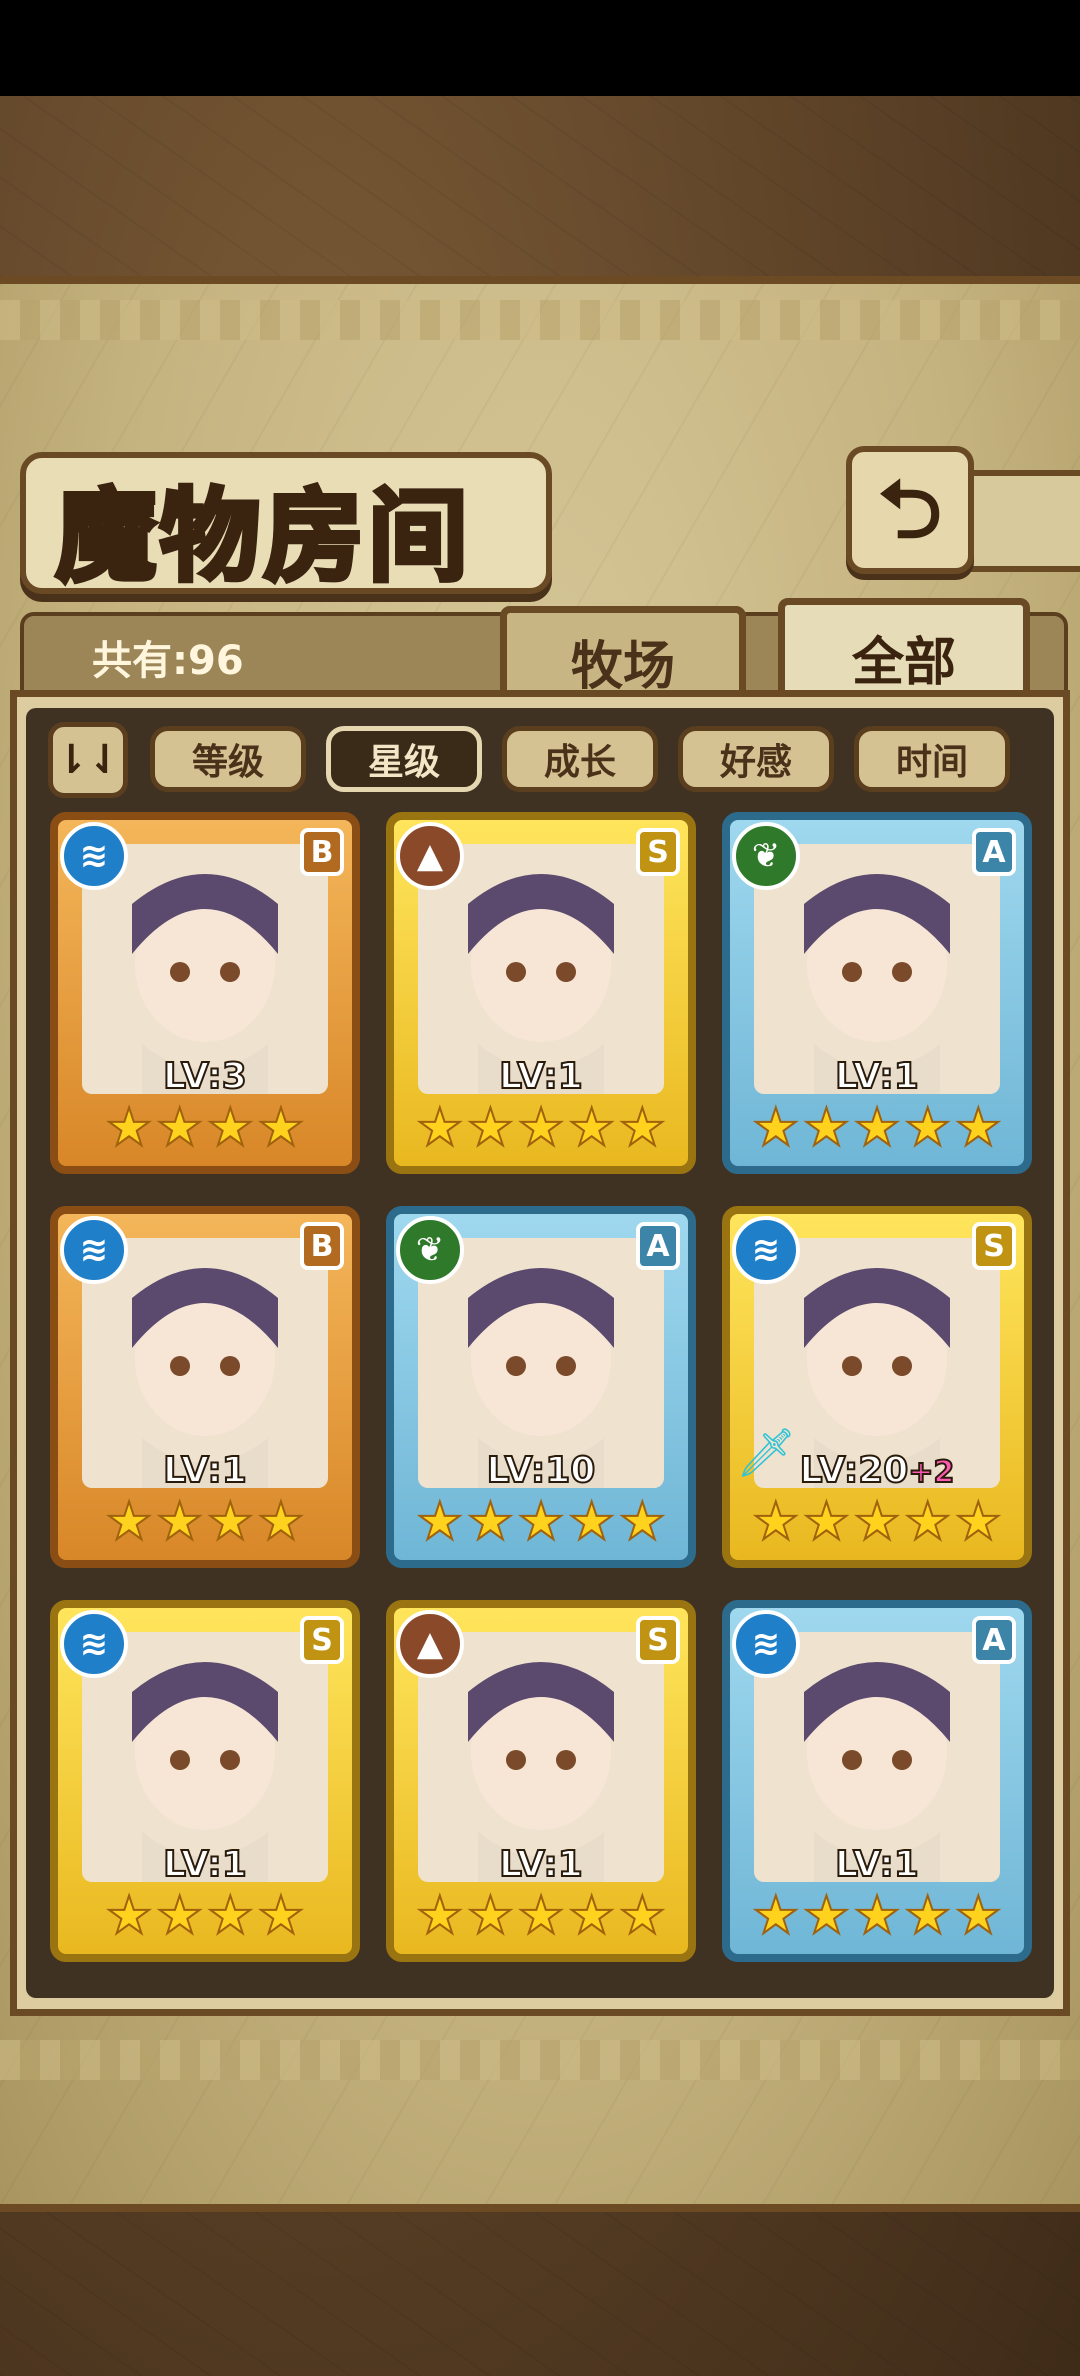  I want to click on monster-card: ≋ S LV:1 ★ ★ ★ ★, so click(205, 1781).